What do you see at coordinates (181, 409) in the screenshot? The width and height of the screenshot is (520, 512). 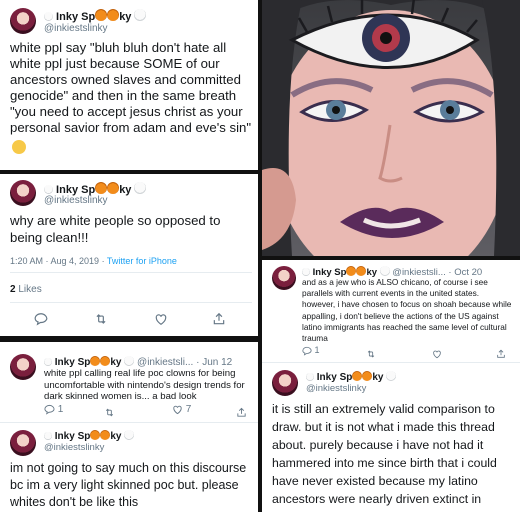 I see `like-icon: 7` at bounding box center [181, 409].